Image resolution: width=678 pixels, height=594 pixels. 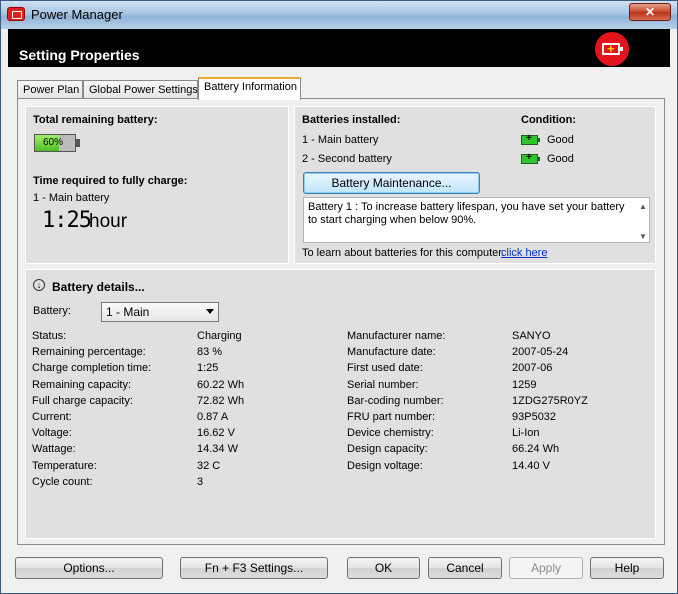 I want to click on window-title: Power Manager, so click(x=77, y=14).